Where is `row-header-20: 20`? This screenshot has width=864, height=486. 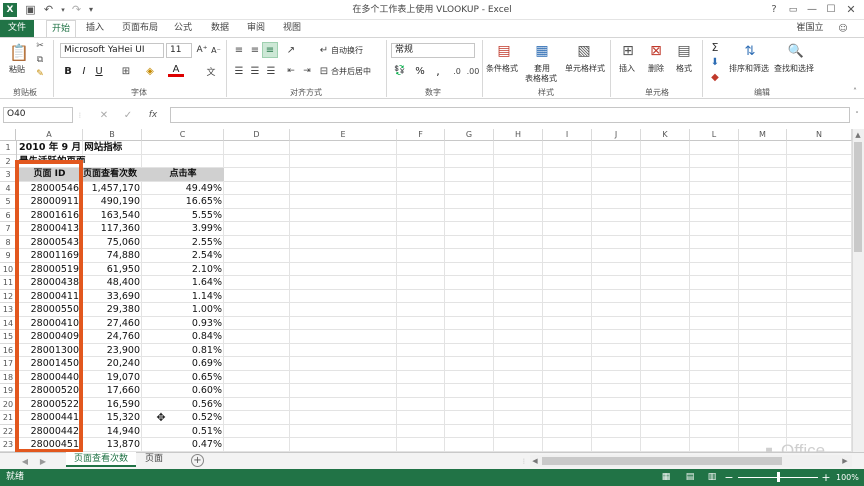
row-header-20: 20 is located at coordinates (8, 404).